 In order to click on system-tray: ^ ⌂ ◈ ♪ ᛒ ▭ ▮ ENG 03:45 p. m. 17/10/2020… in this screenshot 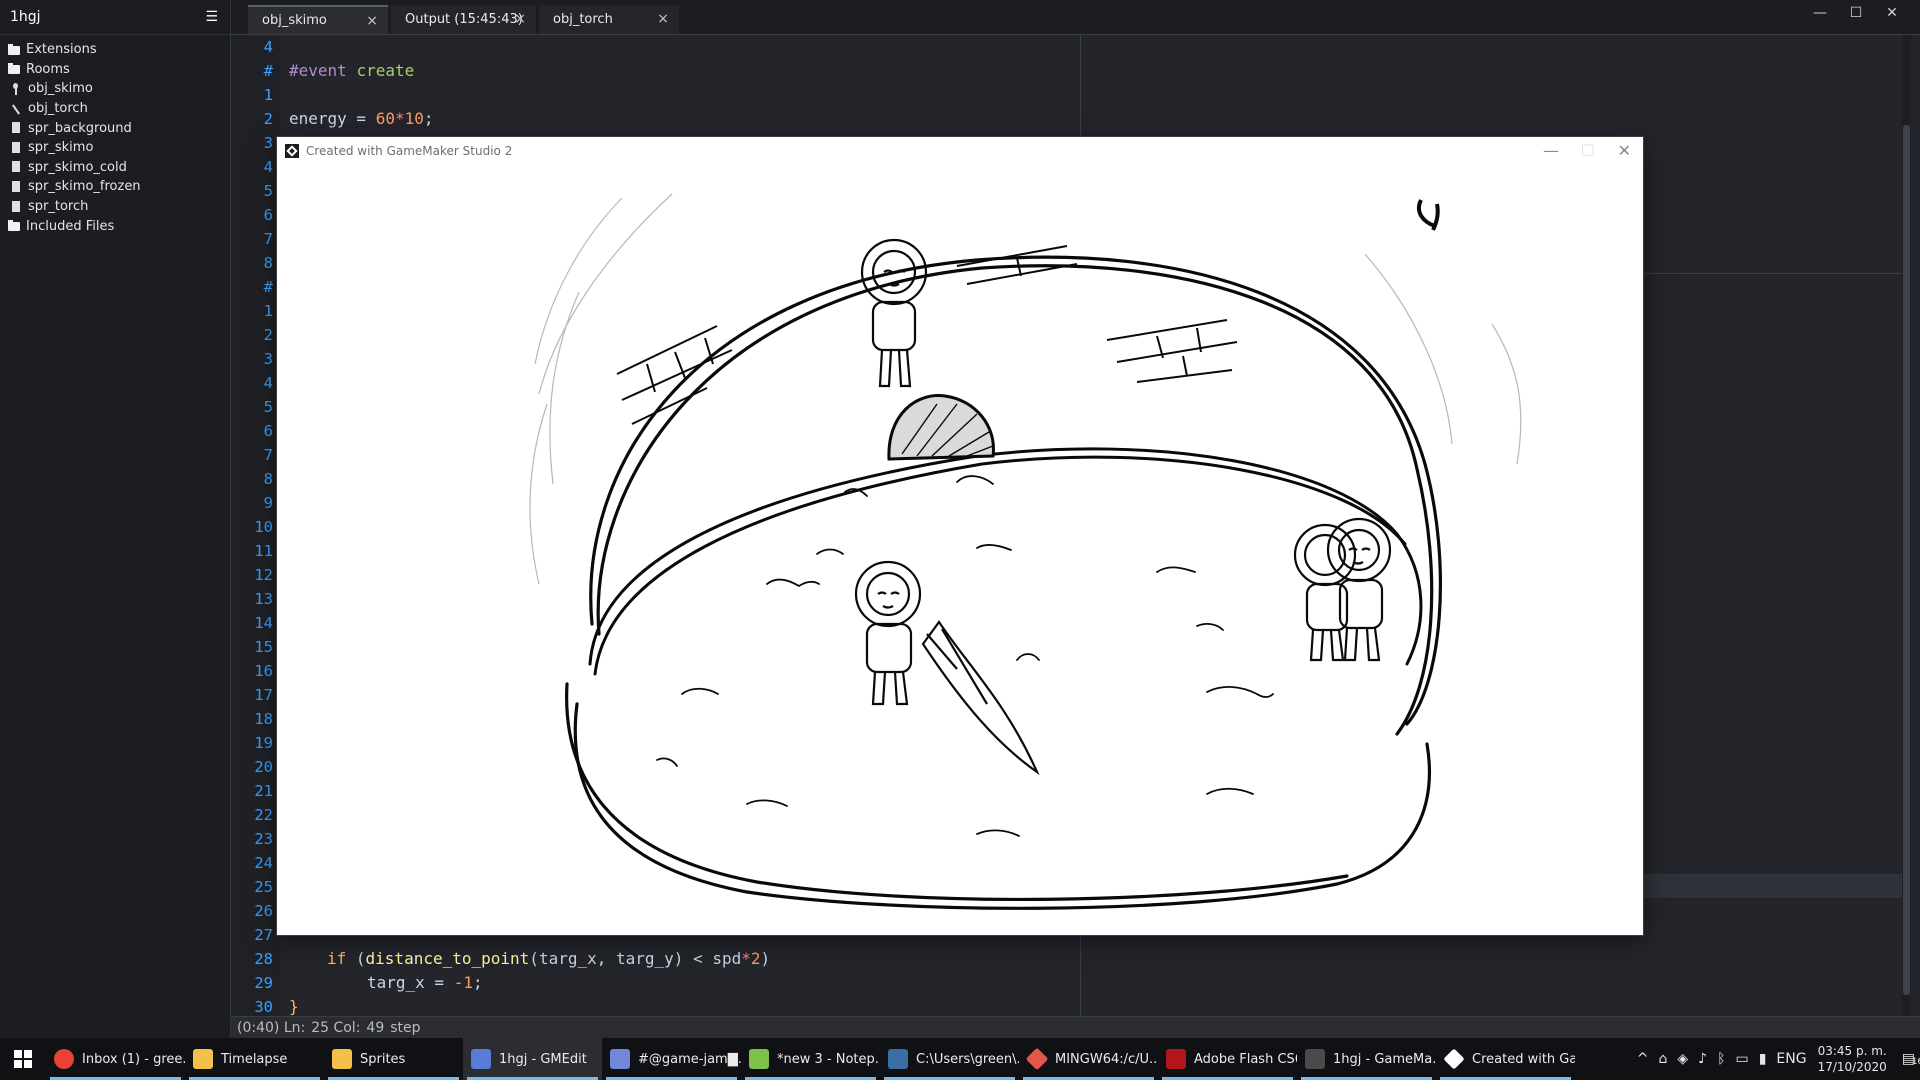, I will do `click(1776, 1059)`.